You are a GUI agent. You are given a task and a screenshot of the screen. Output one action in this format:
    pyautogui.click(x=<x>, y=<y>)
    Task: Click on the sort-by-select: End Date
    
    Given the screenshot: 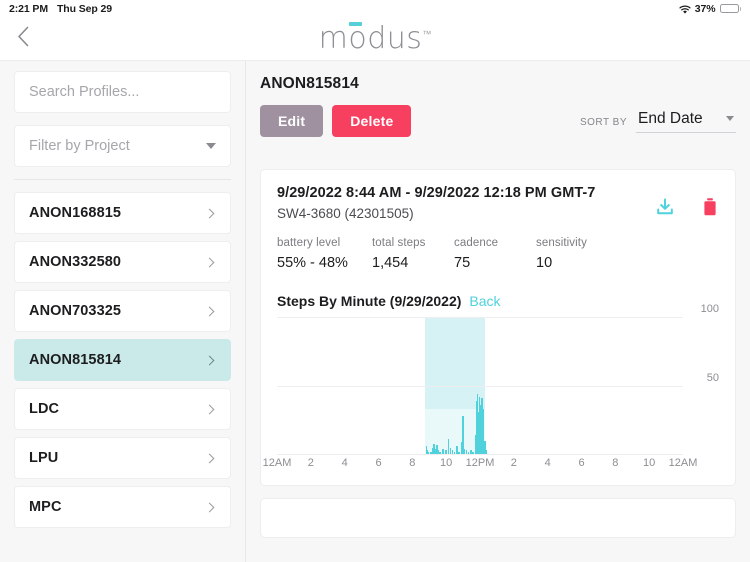 What is the action you would take?
    pyautogui.click(x=686, y=121)
    